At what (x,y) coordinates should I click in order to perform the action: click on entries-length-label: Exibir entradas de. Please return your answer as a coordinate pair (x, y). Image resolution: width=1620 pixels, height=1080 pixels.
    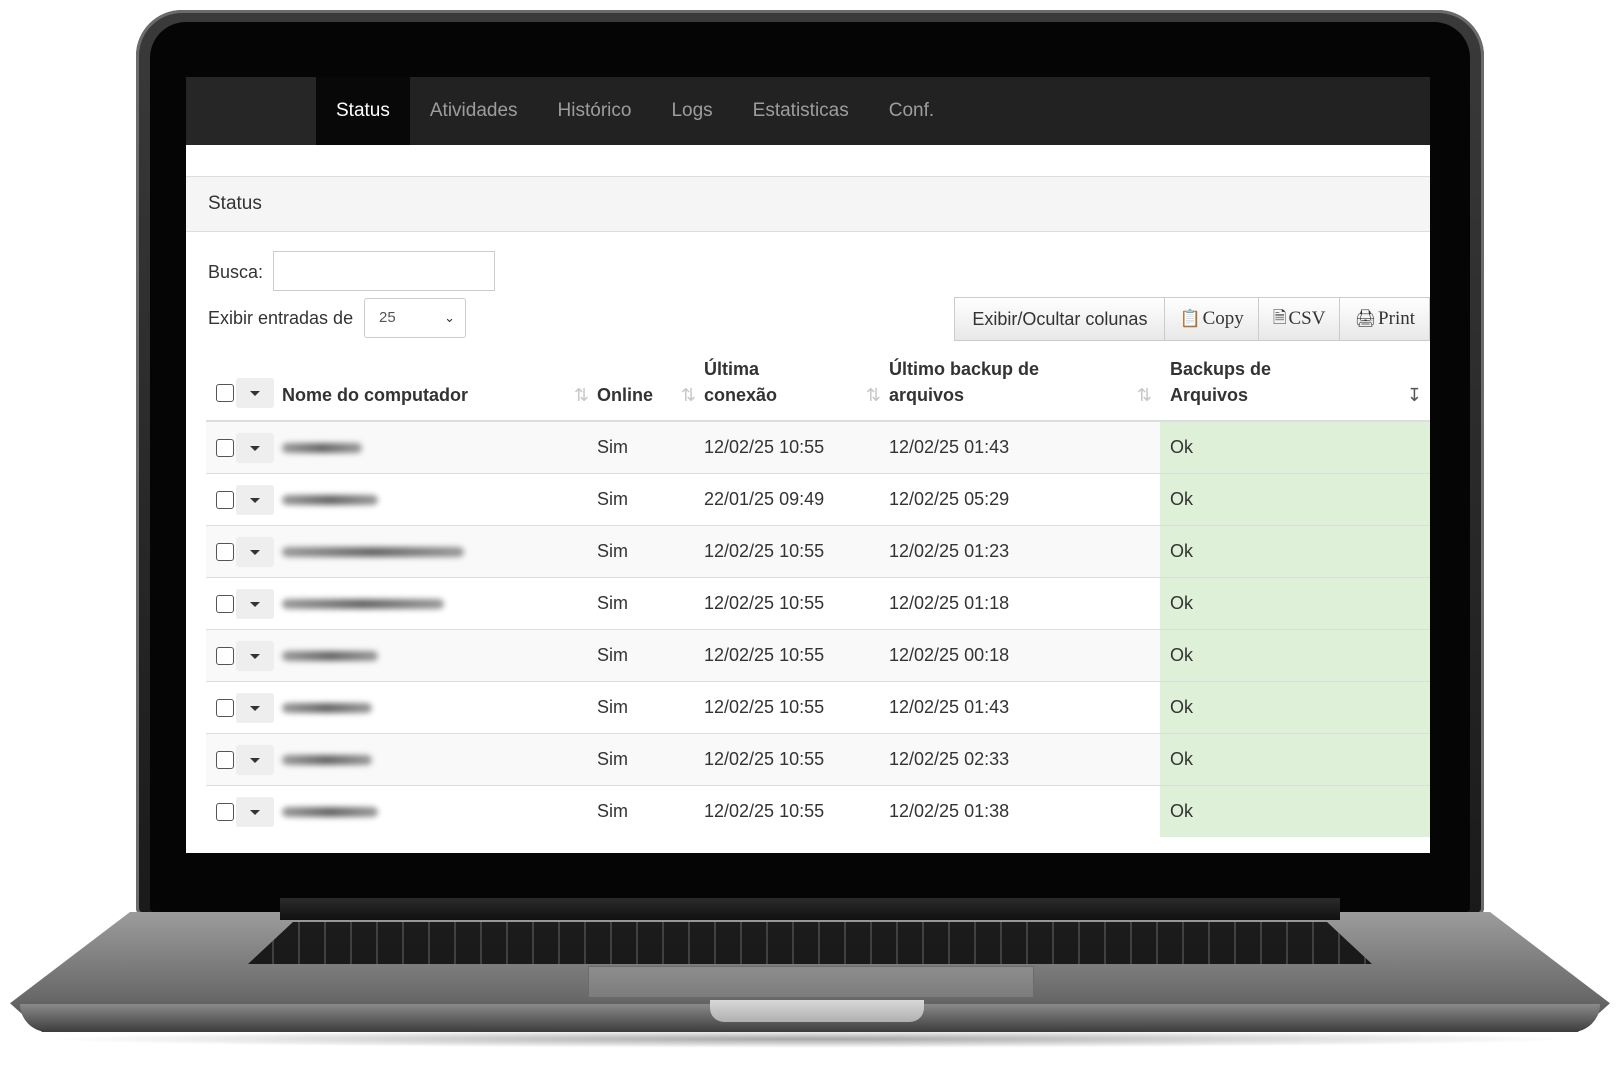
    Looking at the image, I should click on (281, 318).